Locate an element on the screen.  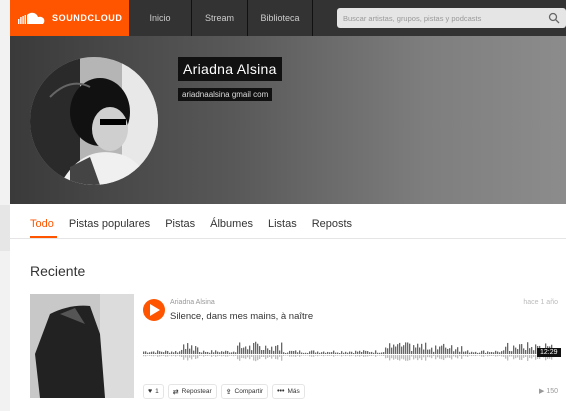
tab-listas: Listas is located at coordinates (282, 226).